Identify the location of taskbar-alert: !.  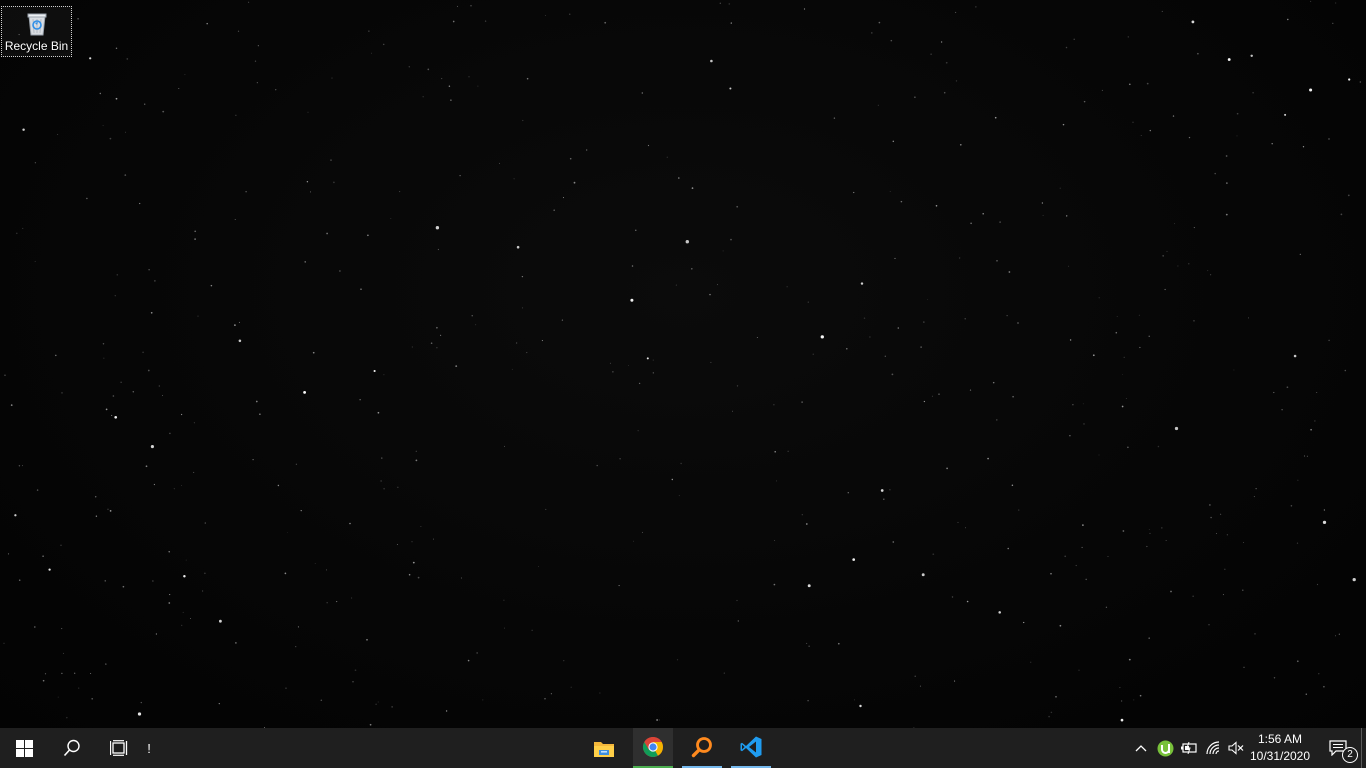
(149, 748).